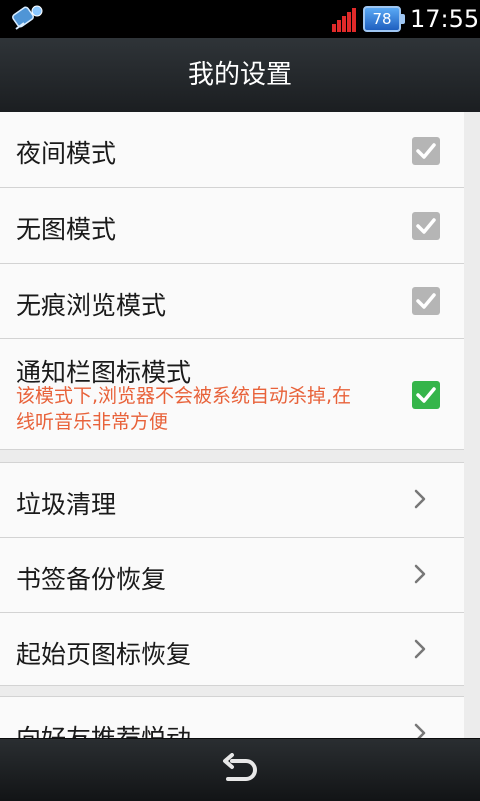 The width and height of the screenshot is (480, 801). Describe the element at coordinates (445, 19) in the screenshot. I see `clock-time: 17:55` at that location.